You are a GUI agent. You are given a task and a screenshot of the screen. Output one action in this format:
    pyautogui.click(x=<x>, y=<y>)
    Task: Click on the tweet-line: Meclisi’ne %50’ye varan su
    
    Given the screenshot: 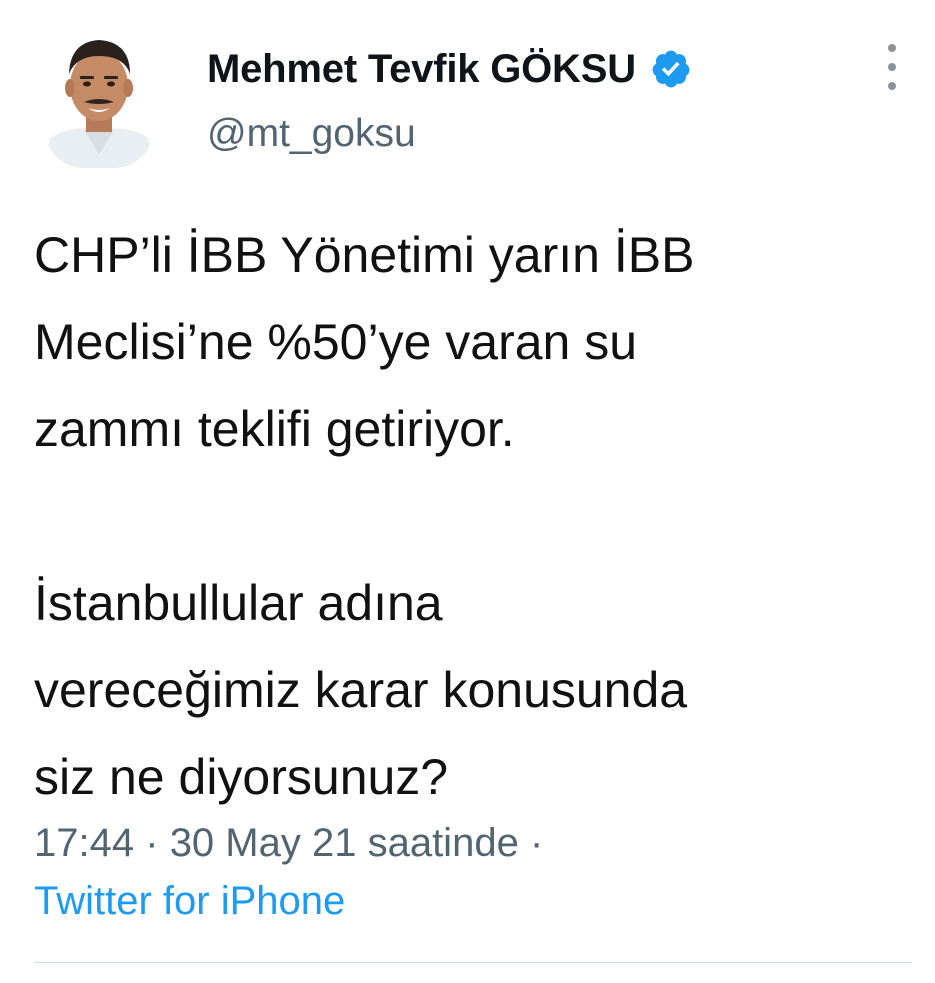 What is the action you would take?
    pyautogui.click(x=336, y=342)
    